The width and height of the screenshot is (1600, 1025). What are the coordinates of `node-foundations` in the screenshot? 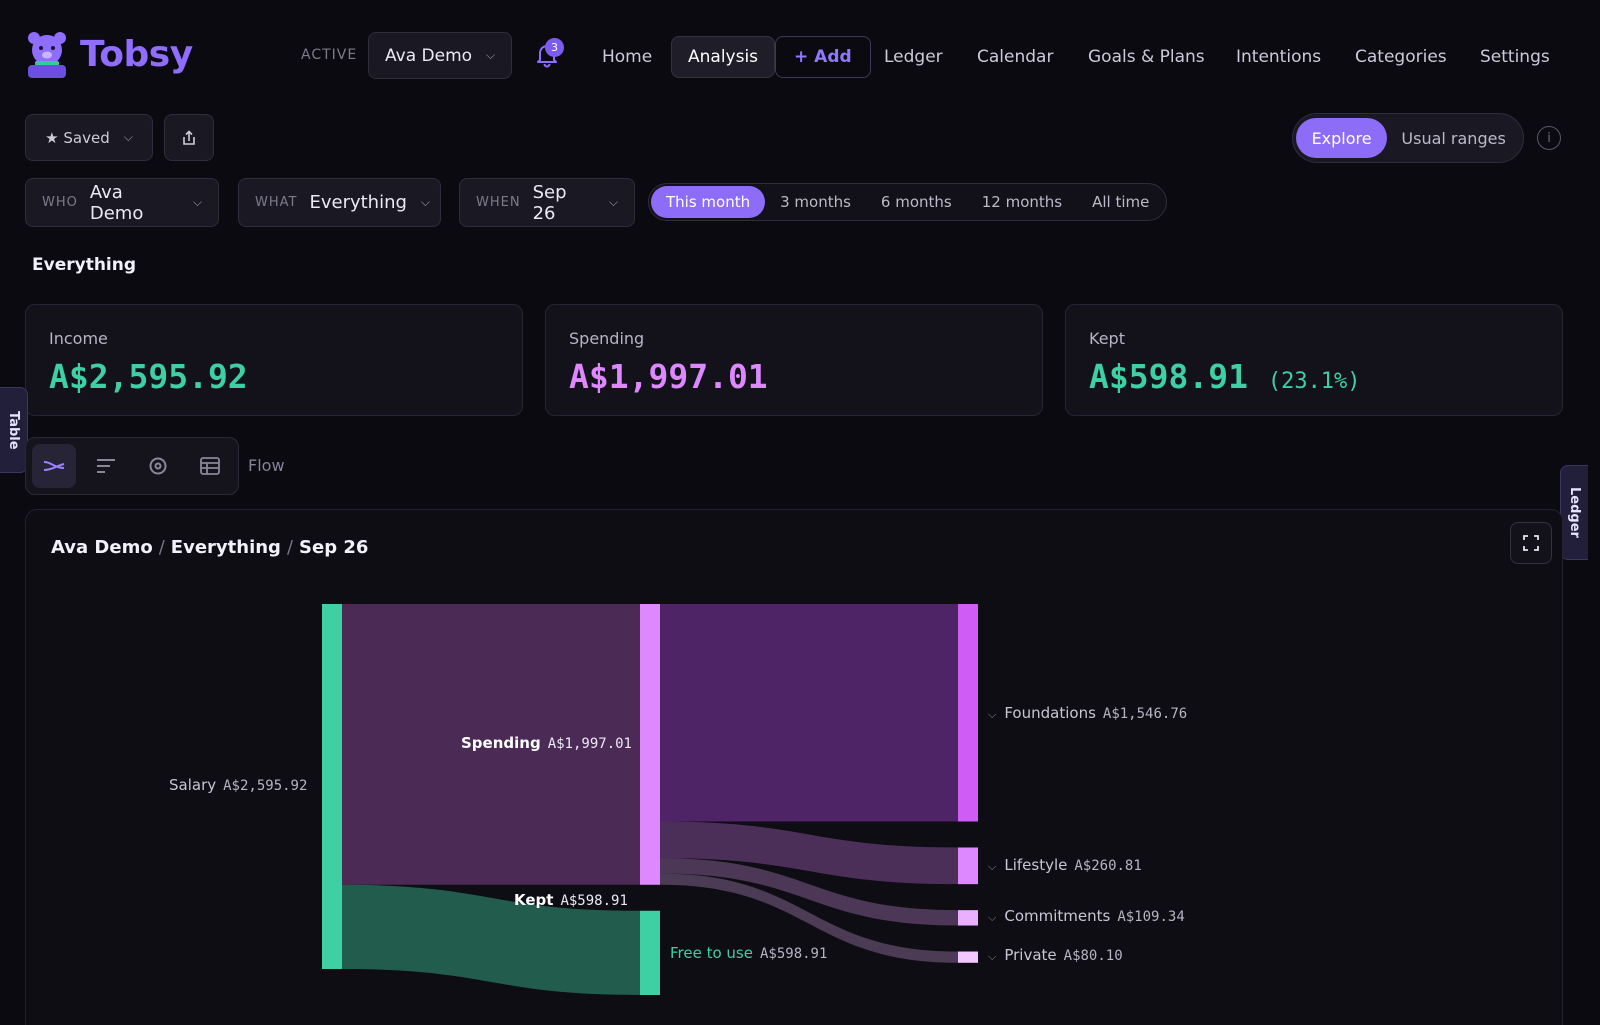 It's located at (968, 713).